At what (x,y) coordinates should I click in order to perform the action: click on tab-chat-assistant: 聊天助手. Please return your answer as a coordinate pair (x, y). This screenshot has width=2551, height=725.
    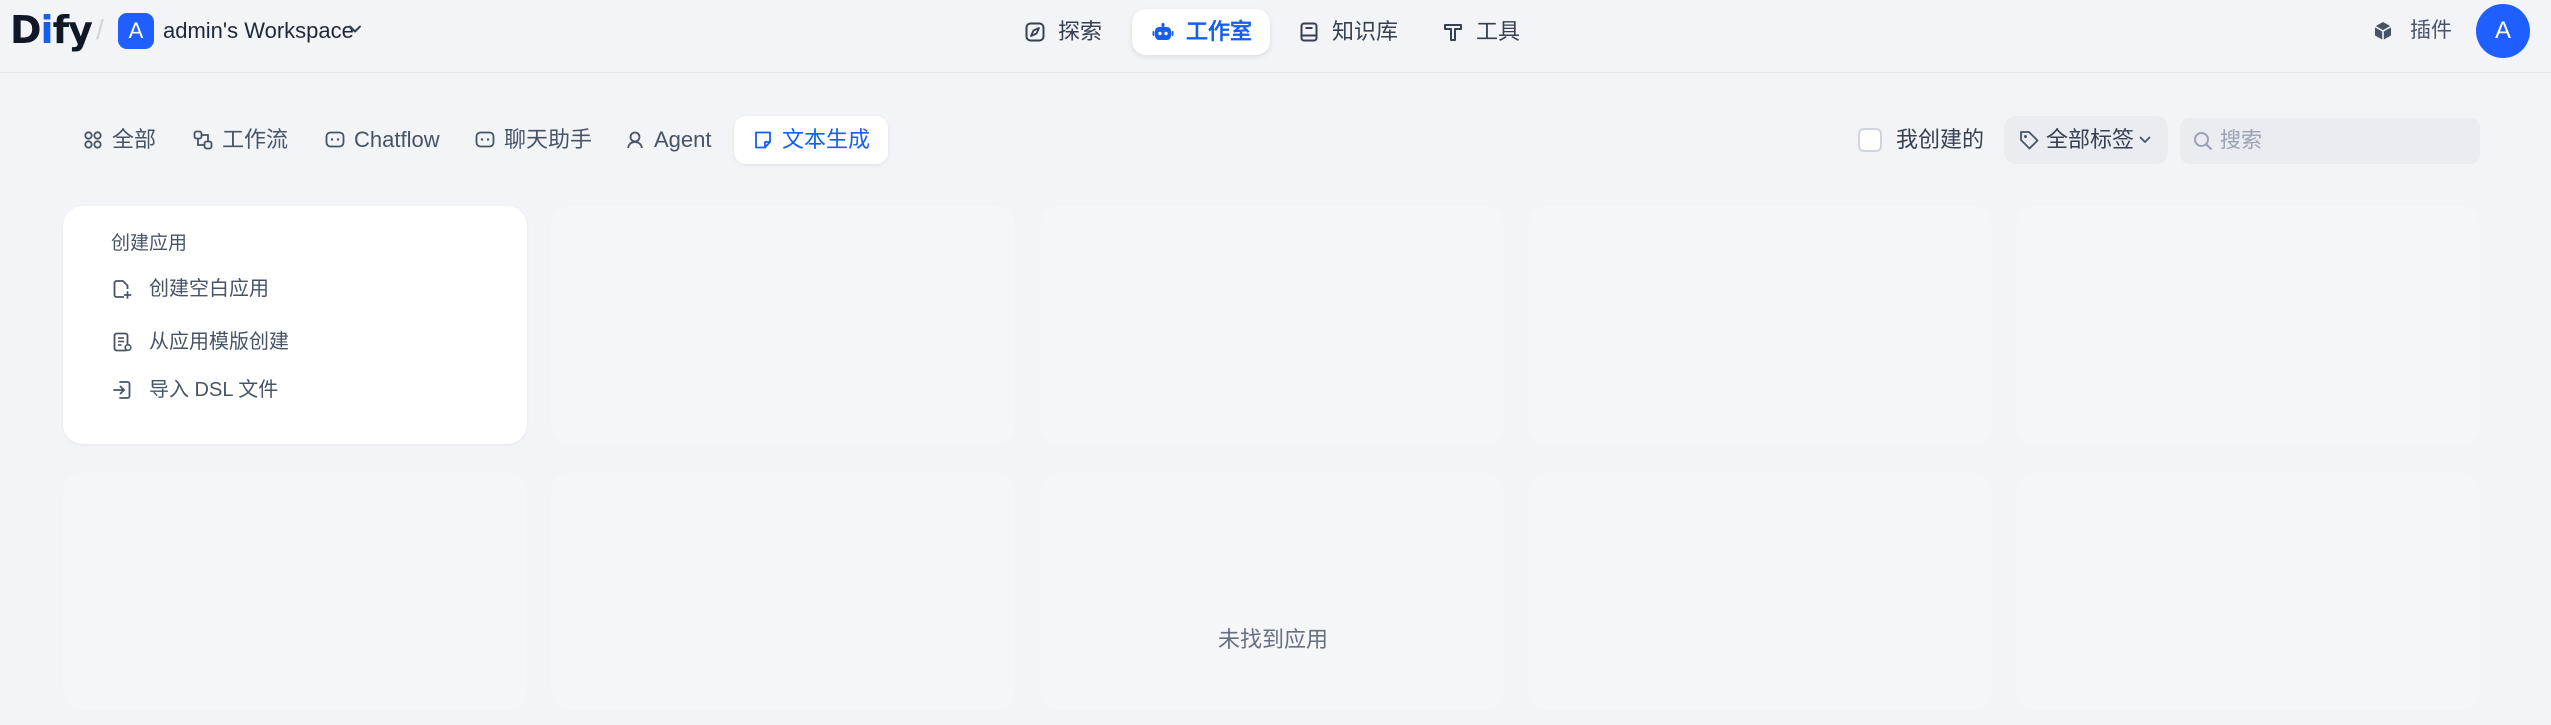
    Looking at the image, I should click on (533, 140).